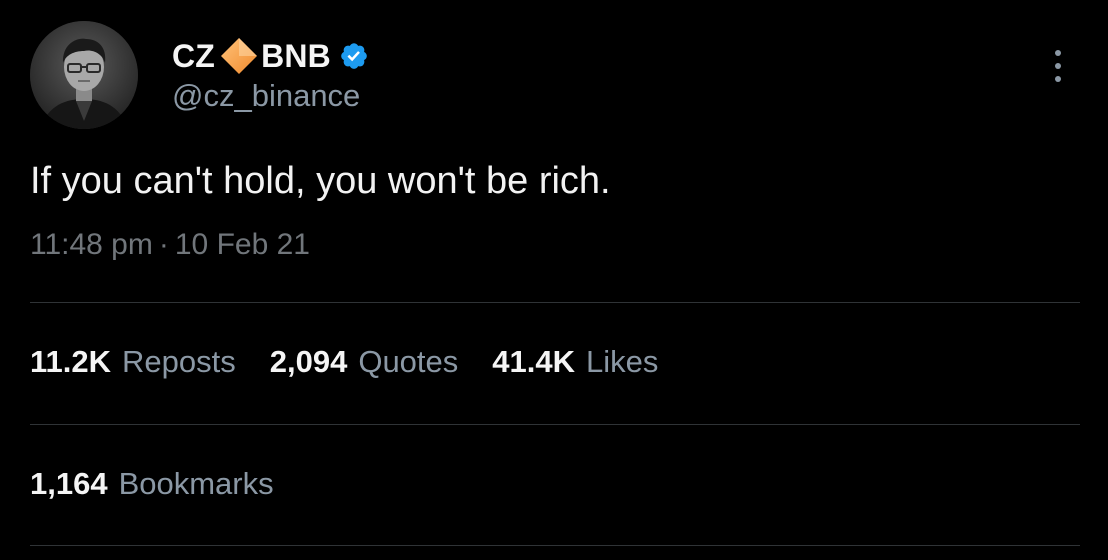 The width and height of the screenshot is (1108, 560). I want to click on tweet-time: 11:48 pm, so click(91, 244).